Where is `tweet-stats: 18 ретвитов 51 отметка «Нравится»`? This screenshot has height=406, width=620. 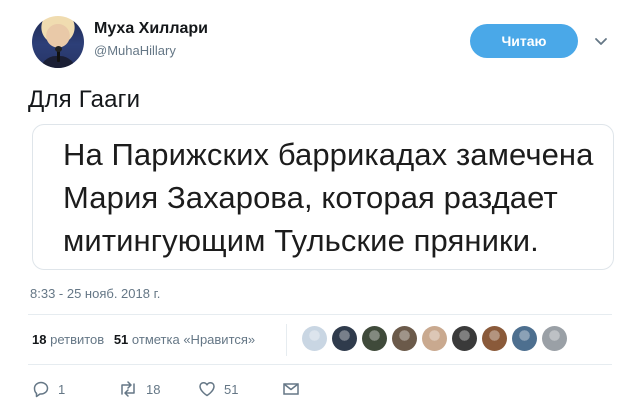
tweet-stats: 18 ретвитов 51 отметка «Нравится» is located at coordinates (159, 340).